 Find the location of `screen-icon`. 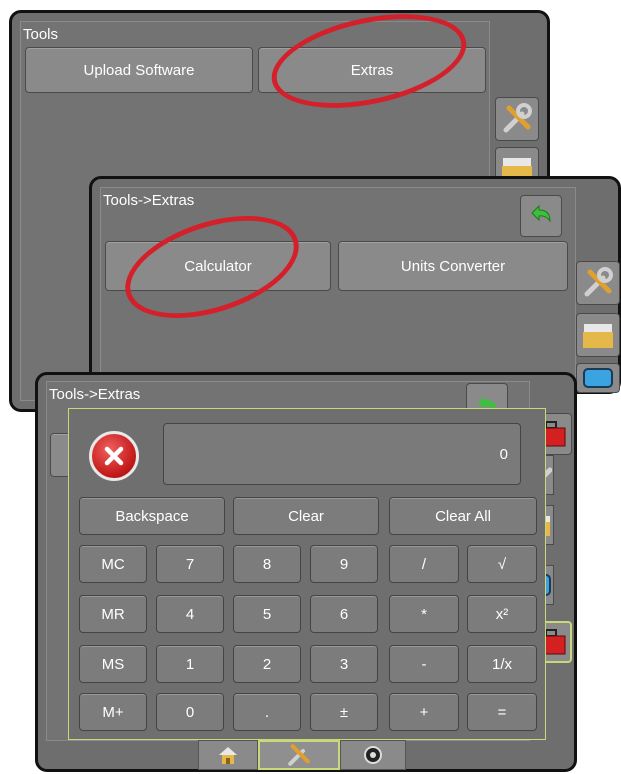

screen-icon is located at coordinates (598, 378).